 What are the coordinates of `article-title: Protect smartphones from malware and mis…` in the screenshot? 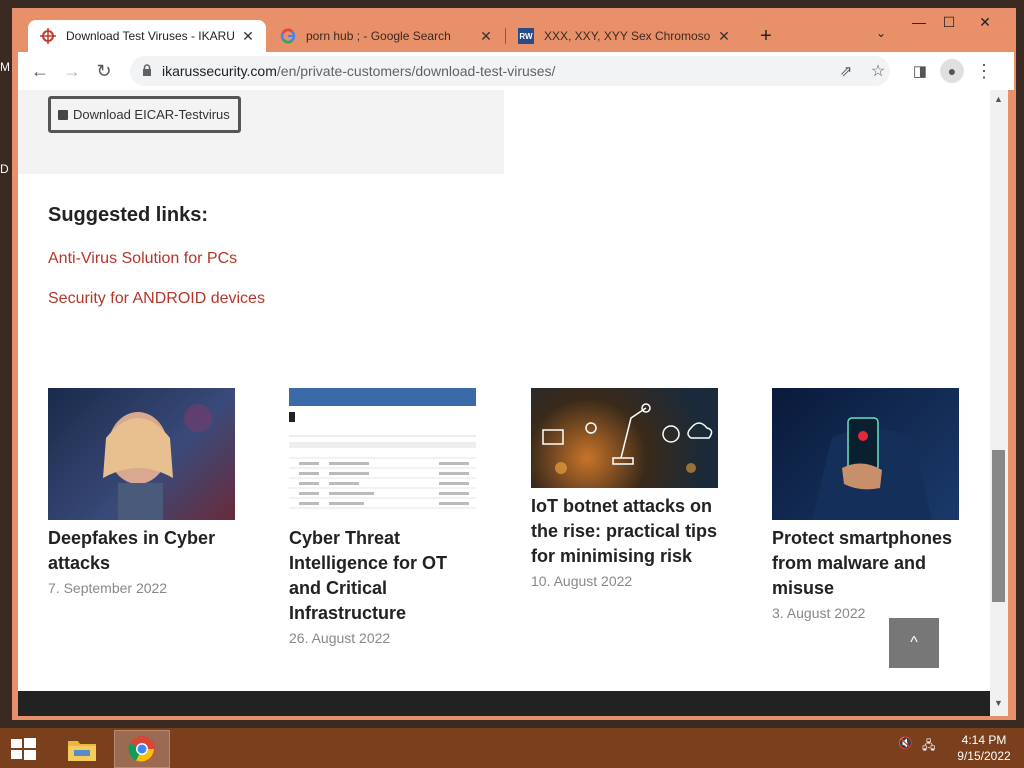 It's located at (865, 563).